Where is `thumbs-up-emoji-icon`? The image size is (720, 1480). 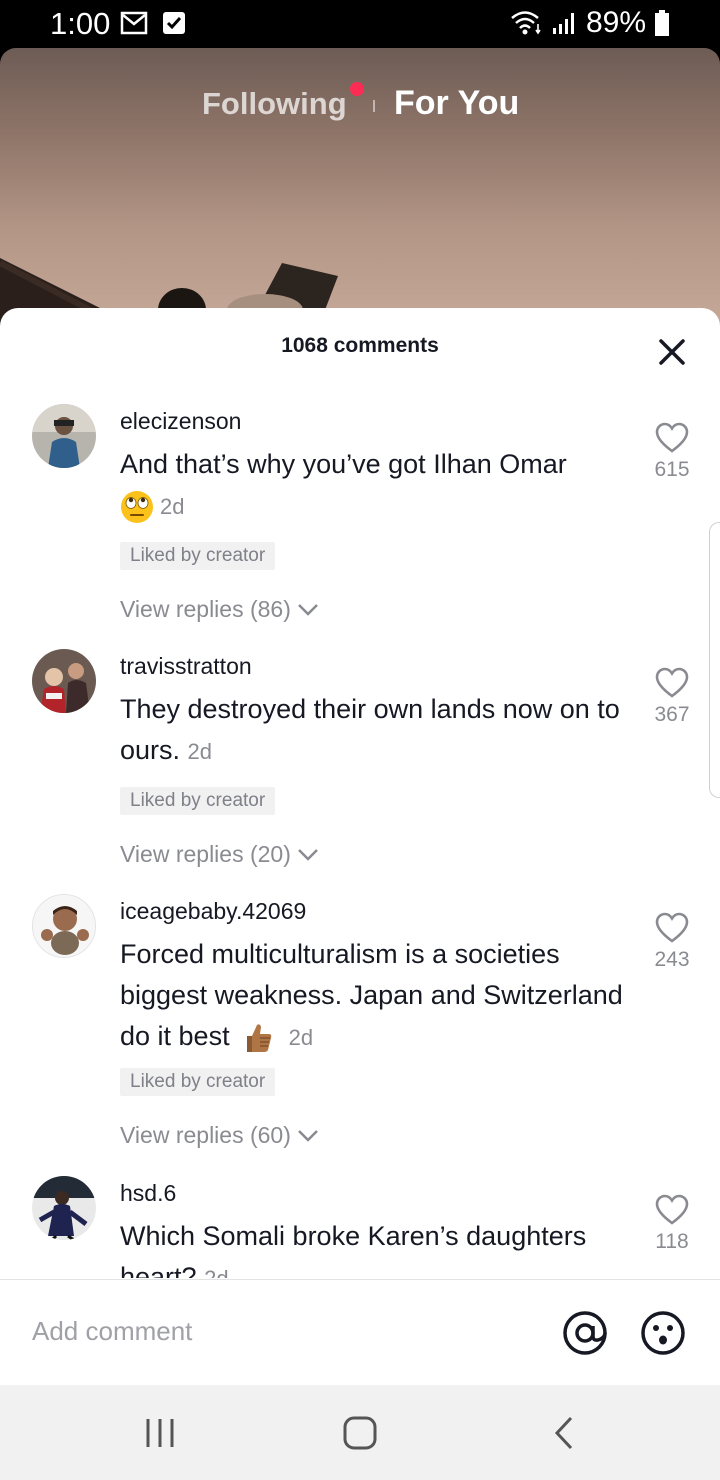
thumbs-up-emoji-icon is located at coordinates (259, 1038).